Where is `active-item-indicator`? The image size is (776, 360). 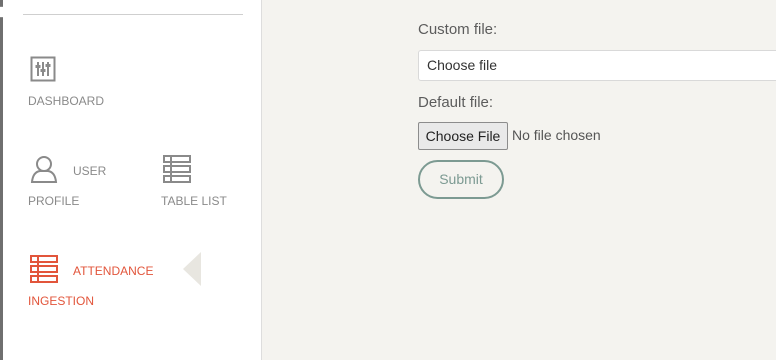
active-item-indicator is located at coordinates (192, 269).